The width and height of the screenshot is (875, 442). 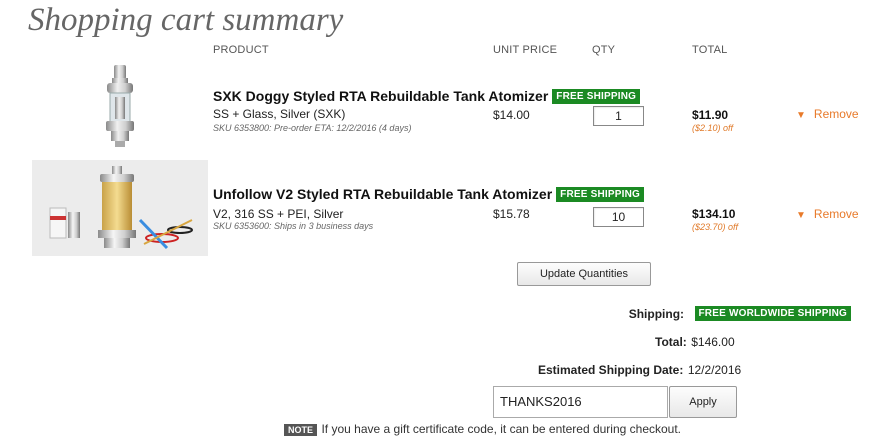 I want to click on cart-item-2-remove-button: ▼ Remove, so click(x=827, y=214).